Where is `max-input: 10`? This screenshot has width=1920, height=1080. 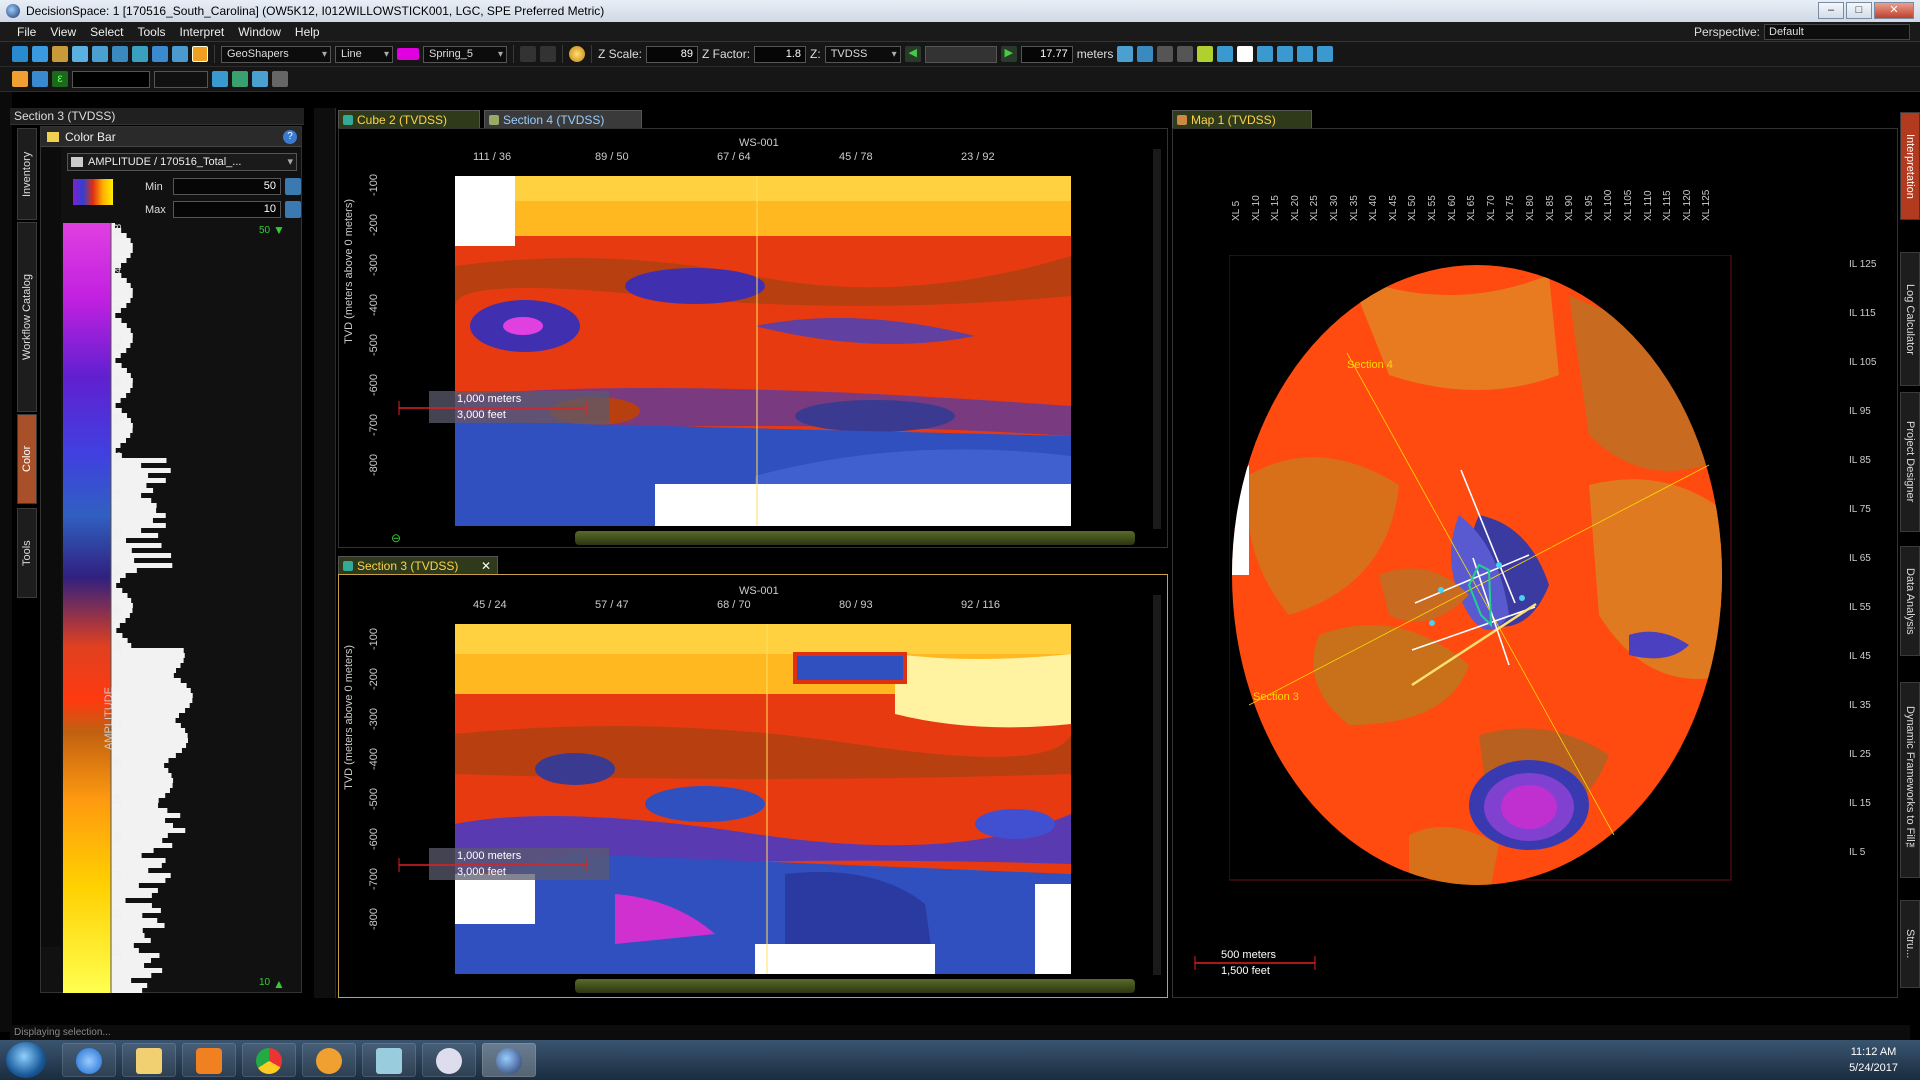
max-input: 10 is located at coordinates (227, 209).